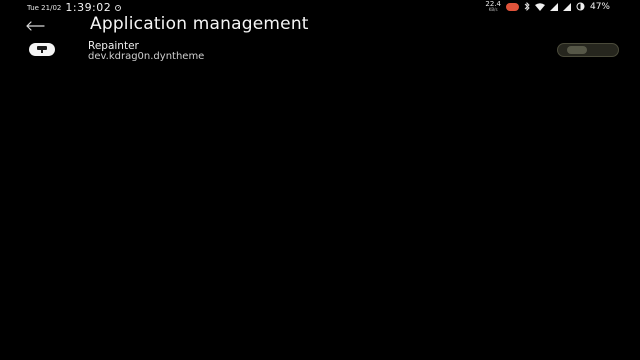  Describe the element at coordinates (493, 9) in the screenshot. I see `network-speed-unit: KB/s` at that location.